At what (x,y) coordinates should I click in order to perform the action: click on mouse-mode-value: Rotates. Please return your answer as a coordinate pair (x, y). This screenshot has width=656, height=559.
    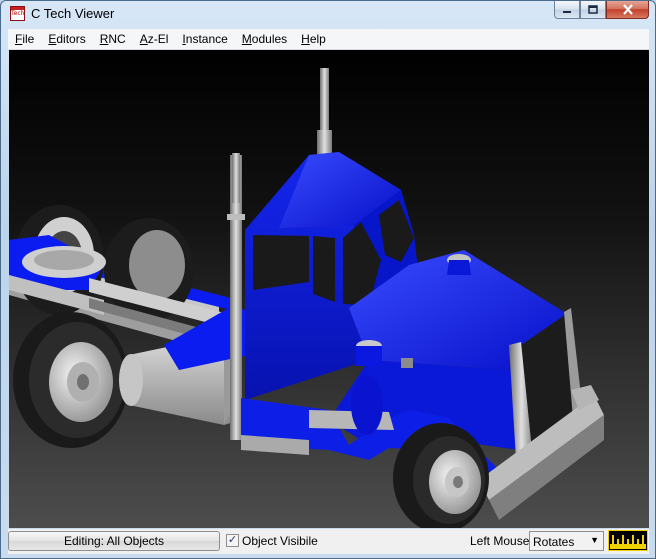
    Looking at the image, I should click on (554, 542).